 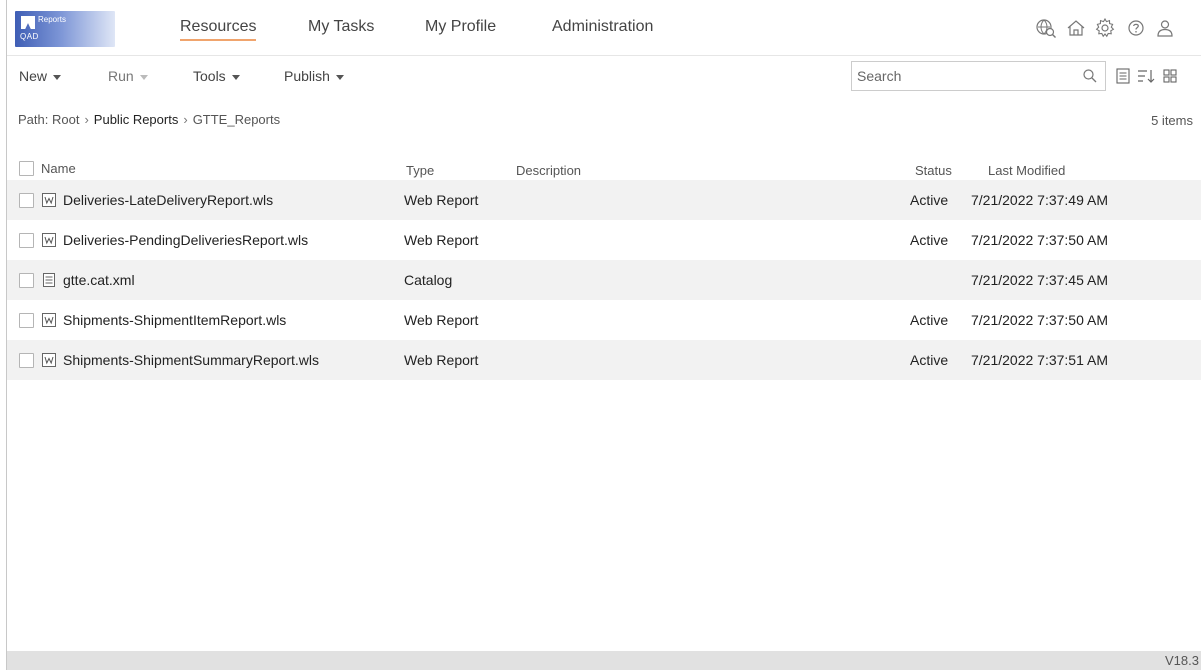 I want to click on logo-brand: QAD, so click(x=29, y=36).